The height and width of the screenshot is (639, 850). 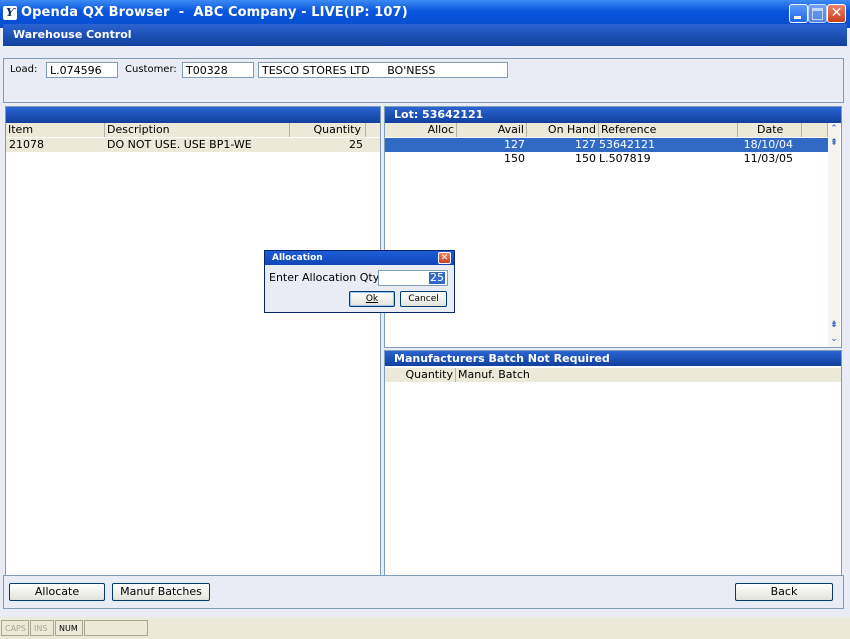 I want to click on customer-code-field: T00328, so click(x=218, y=70).